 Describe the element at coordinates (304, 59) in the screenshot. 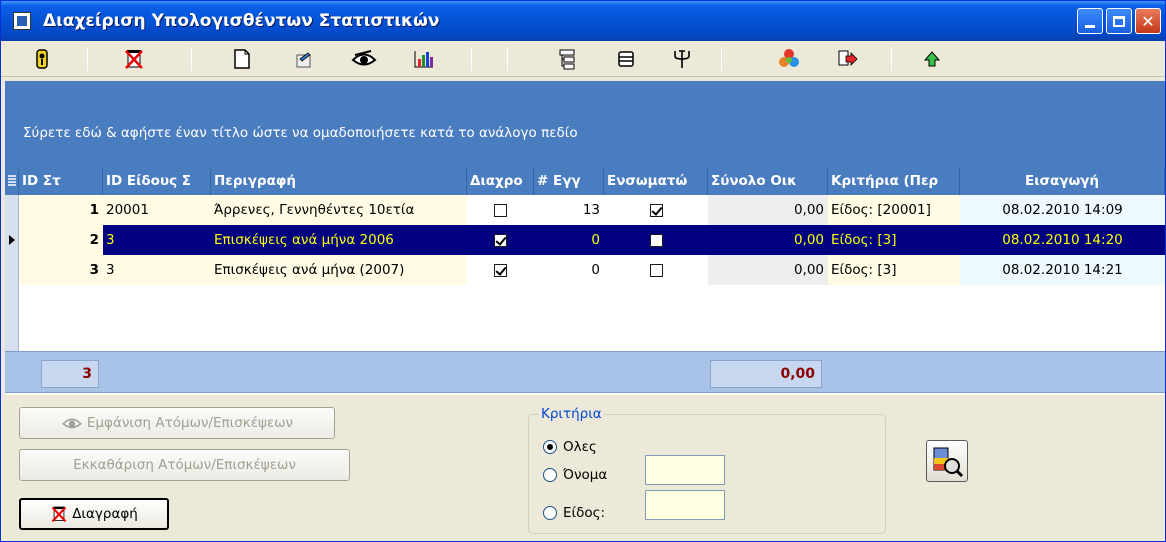

I see `edit-icon` at that location.